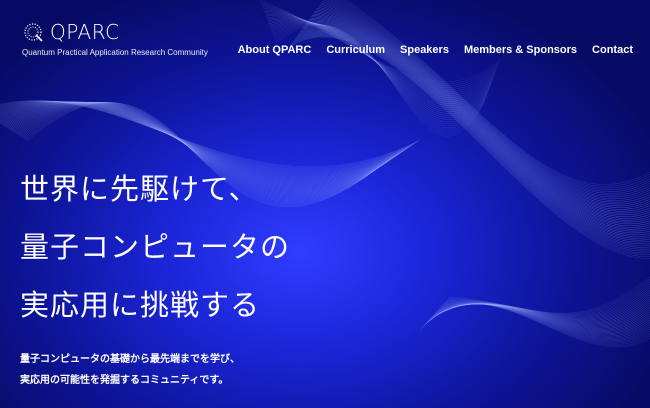 The width and height of the screenshot is (650, 408). I want to click on brand-name: QPARC, so click(85, 32).